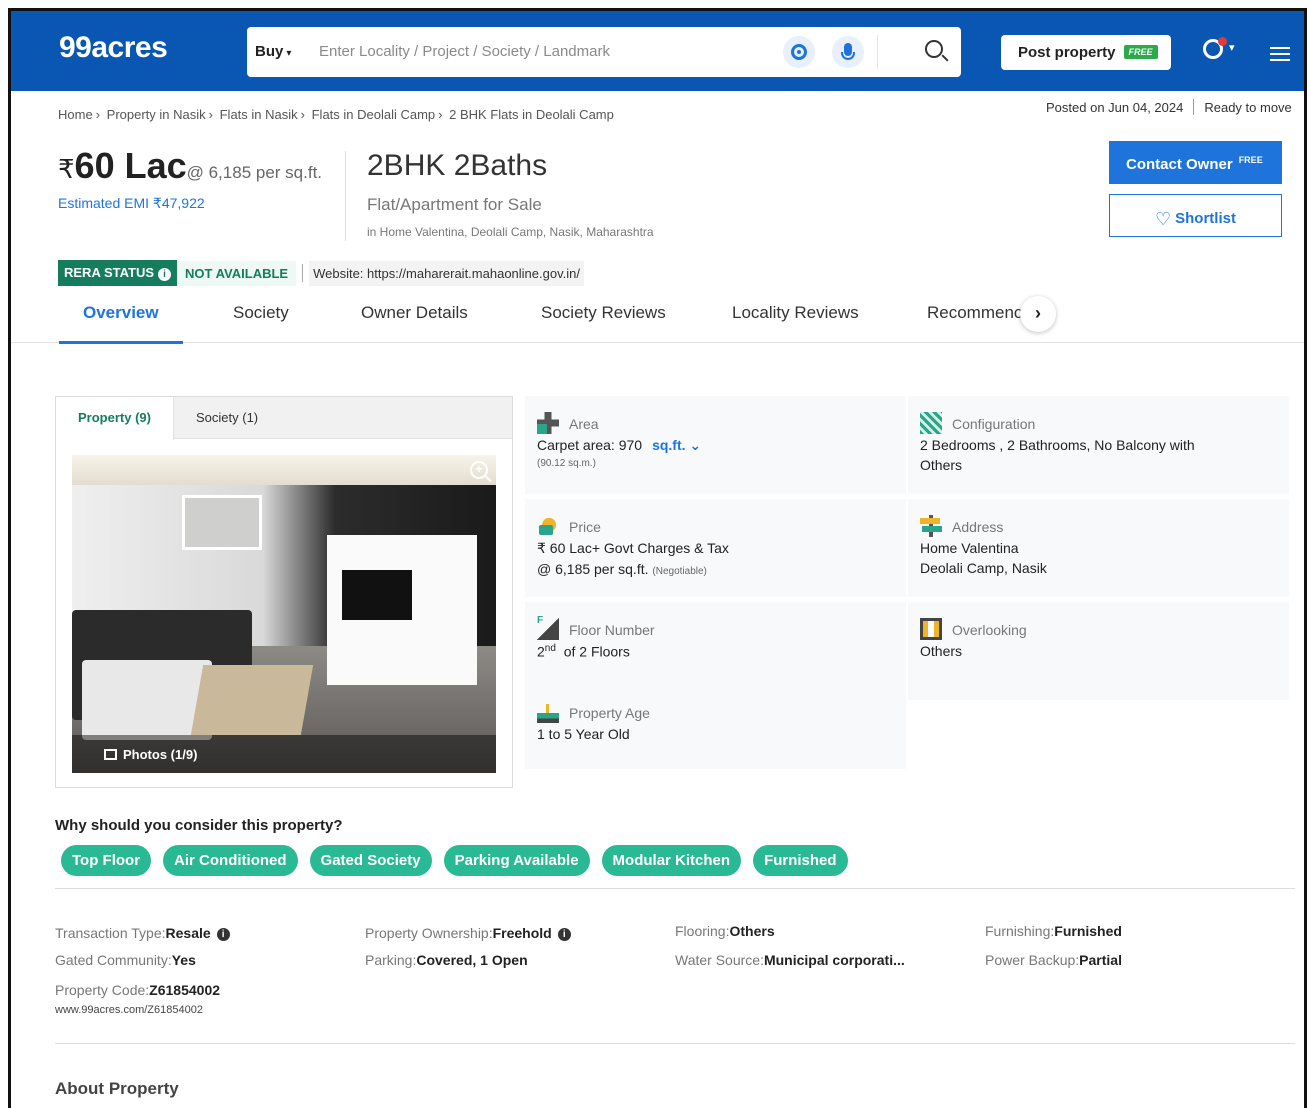 Image resolution: width=1309 pixels, height=1108 pixels. Describe the element at coordinates (414, 323) in the screenshot. I see `tab-owner-details: Owner Details` at that location.